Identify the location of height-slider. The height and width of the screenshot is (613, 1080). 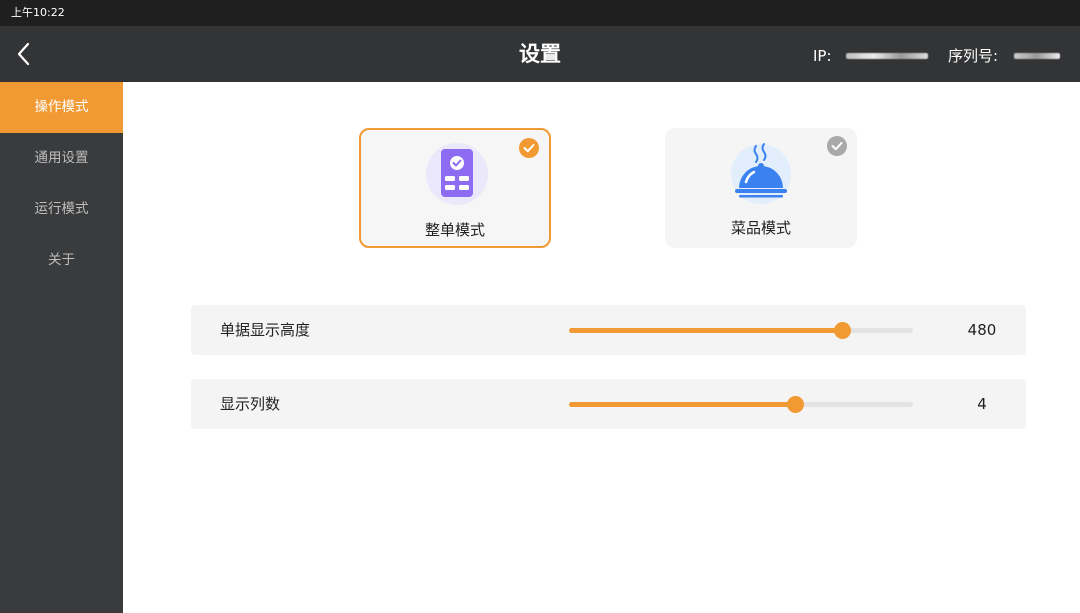
(741, 330).